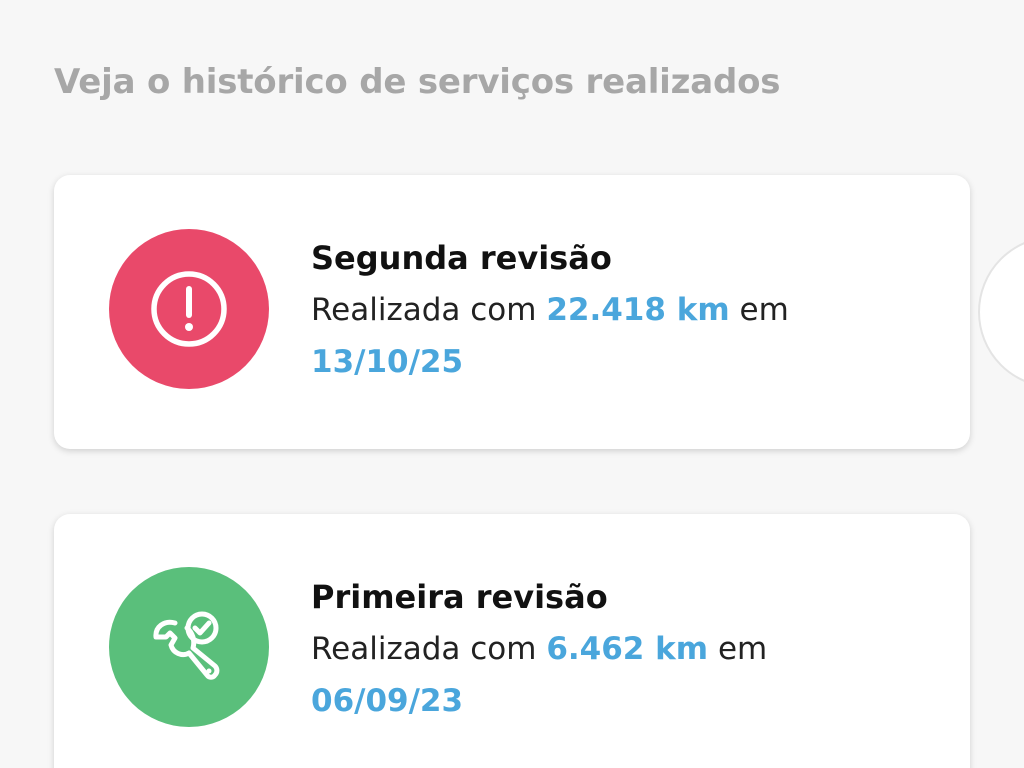 This screenshot has width=1024, height=768. Describe the element at coordinates (627, 649) in the screenshot. I see `service-km: 6.462 km` at that location.